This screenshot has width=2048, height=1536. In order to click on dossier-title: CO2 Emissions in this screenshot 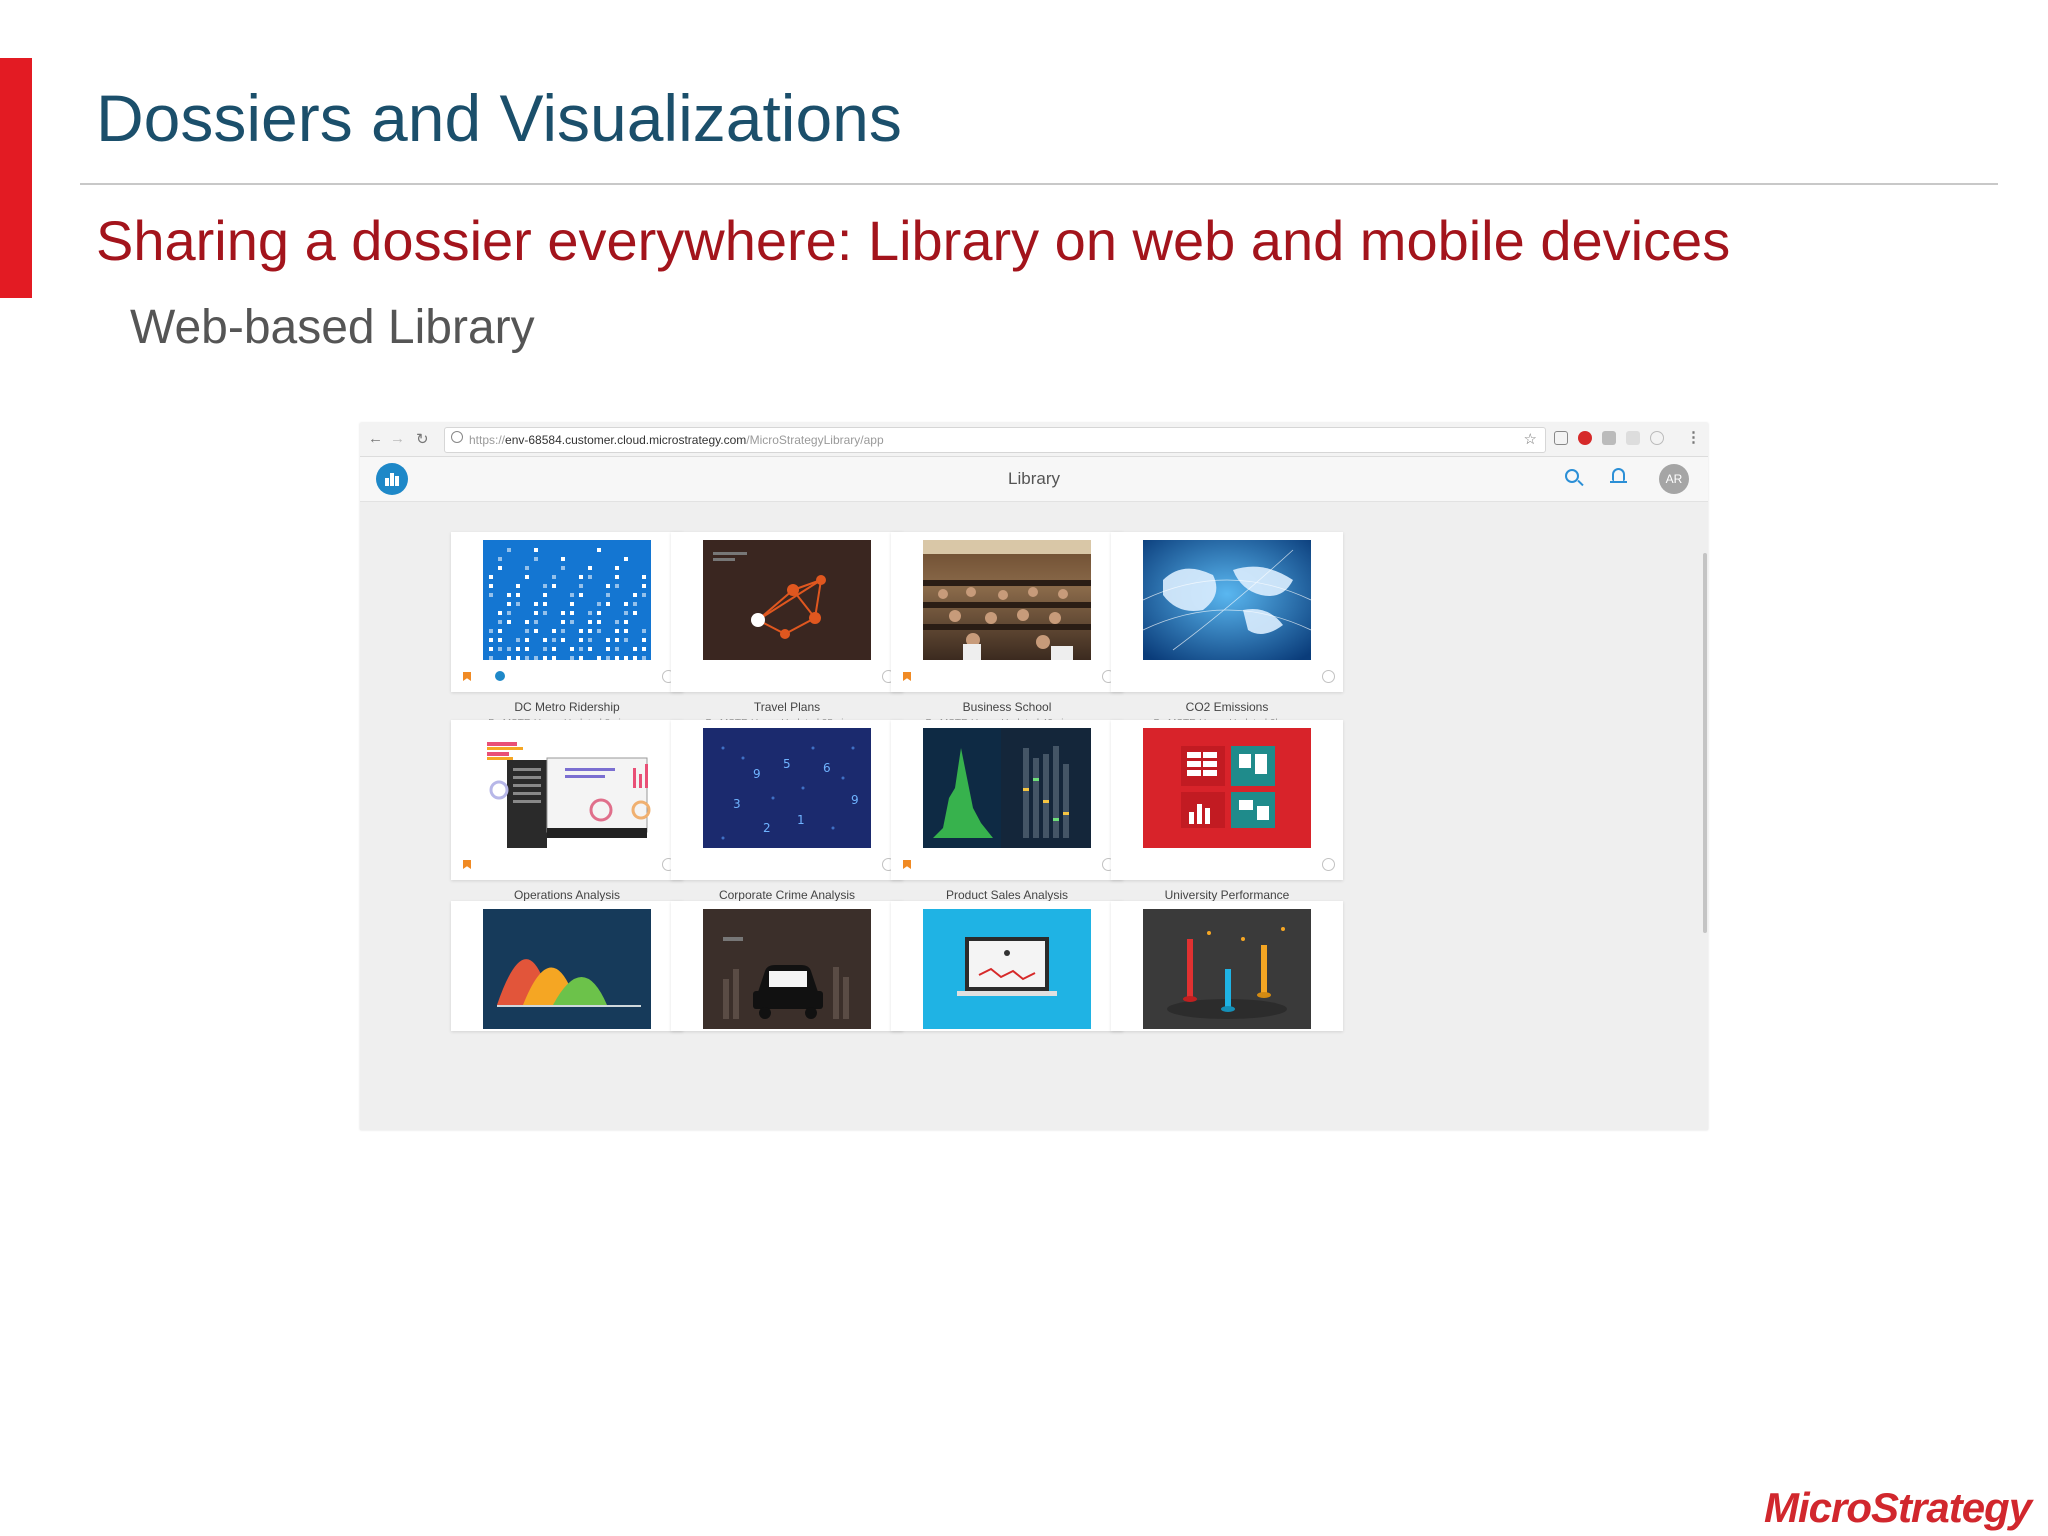, I will do `click(1227, 707)`.